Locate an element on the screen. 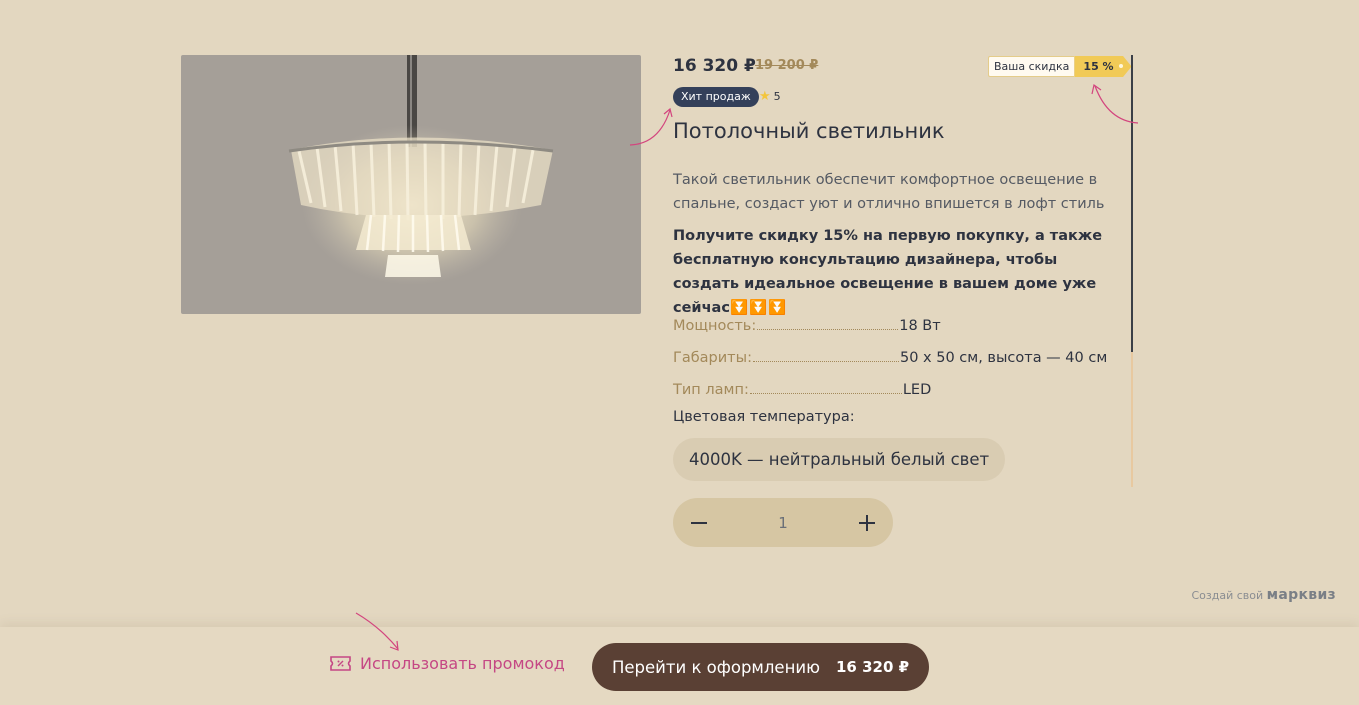 This screenshot has width=1359, height=705. discount-tag: Ваша скидка 15 % is located at coordinates (1060, 66).